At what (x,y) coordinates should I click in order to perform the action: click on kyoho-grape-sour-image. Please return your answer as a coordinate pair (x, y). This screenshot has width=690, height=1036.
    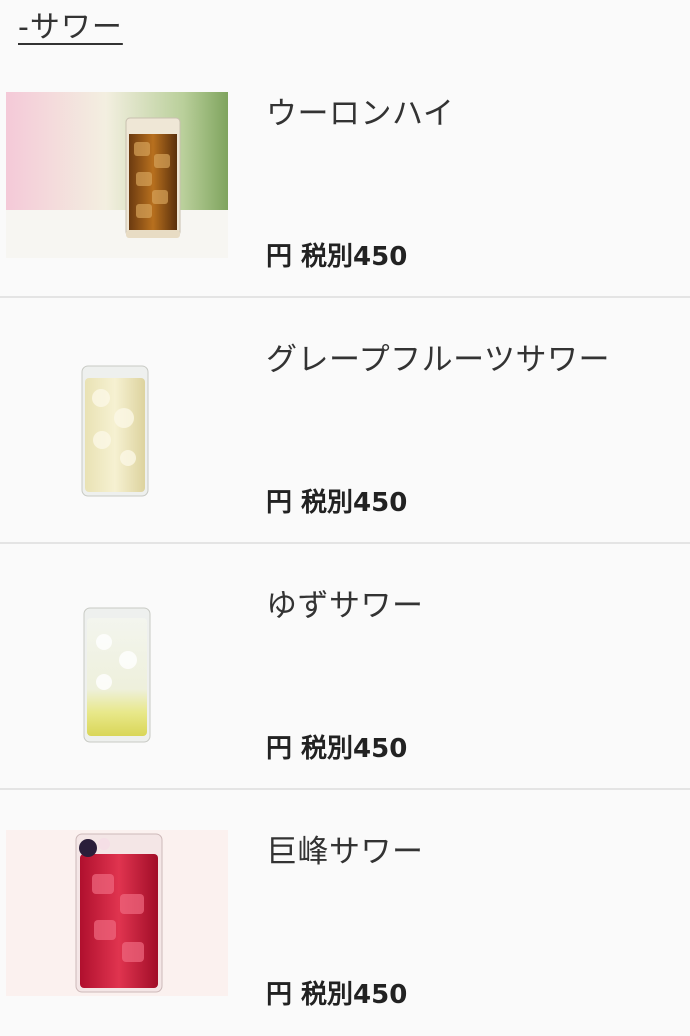
    Looking at the image, I should click on (117, 913).